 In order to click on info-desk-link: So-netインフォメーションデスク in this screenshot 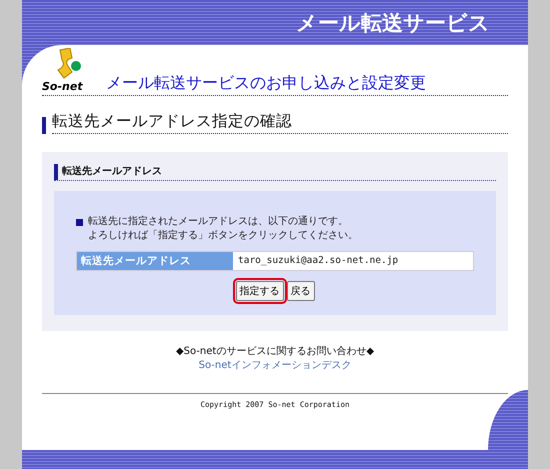, I will do `click(275, 366)`.